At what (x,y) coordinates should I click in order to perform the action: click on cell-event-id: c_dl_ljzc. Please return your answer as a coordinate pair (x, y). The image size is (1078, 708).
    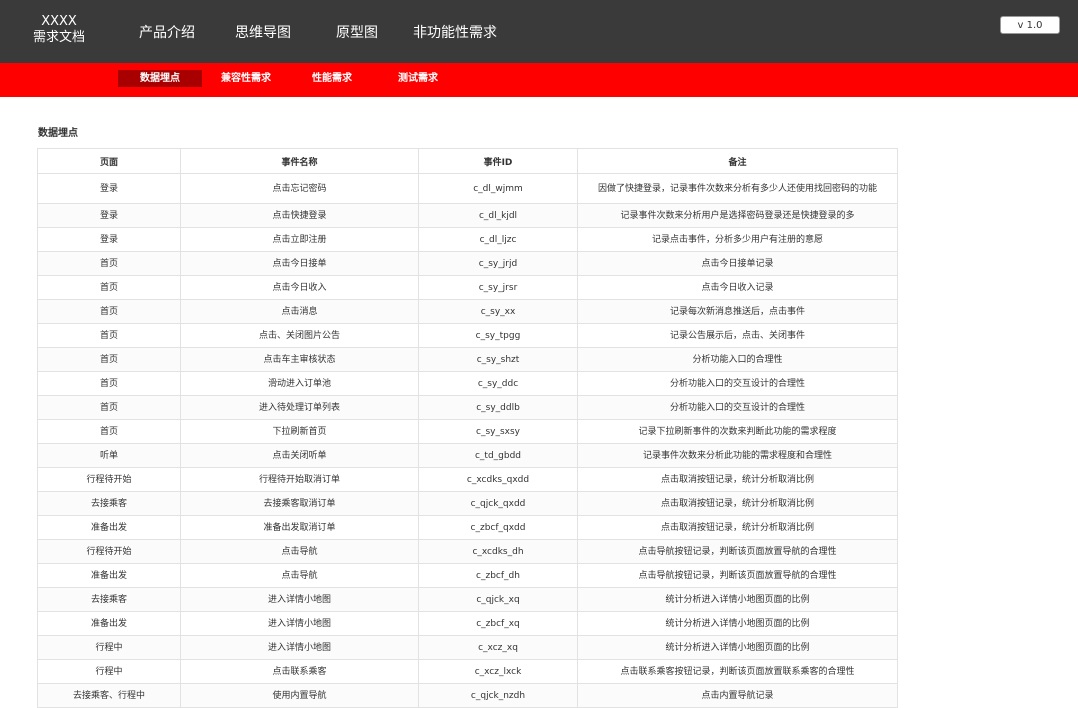
    Looking at the image, I should click on (498, 239).